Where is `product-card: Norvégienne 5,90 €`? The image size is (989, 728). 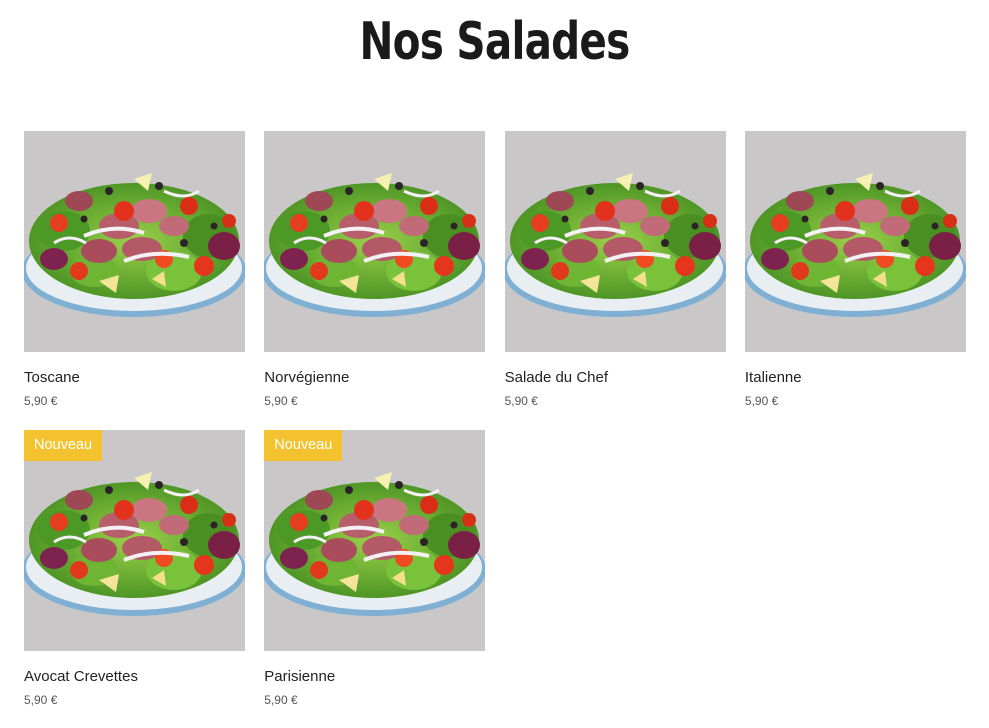 product-card: Norvégienne 5,90 € is located at coordinates (375, 280).